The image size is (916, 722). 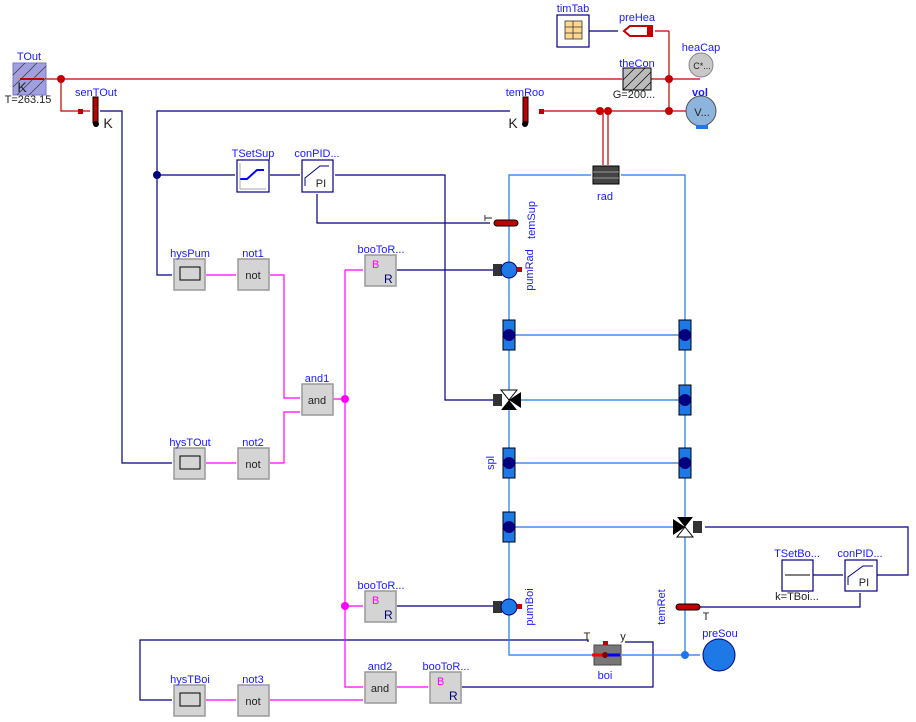 I want to click on and2-block: and and2, so click(x=380, y=682).